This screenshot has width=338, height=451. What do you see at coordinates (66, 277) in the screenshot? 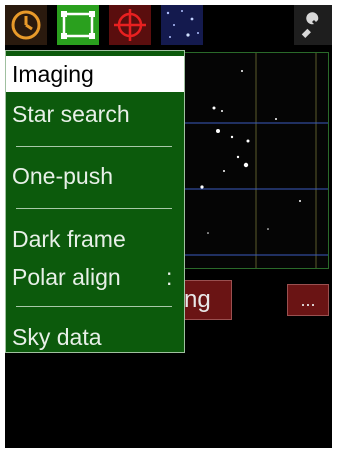
I see `menu-item-label: Polar align` at bounding box center [66, 277].